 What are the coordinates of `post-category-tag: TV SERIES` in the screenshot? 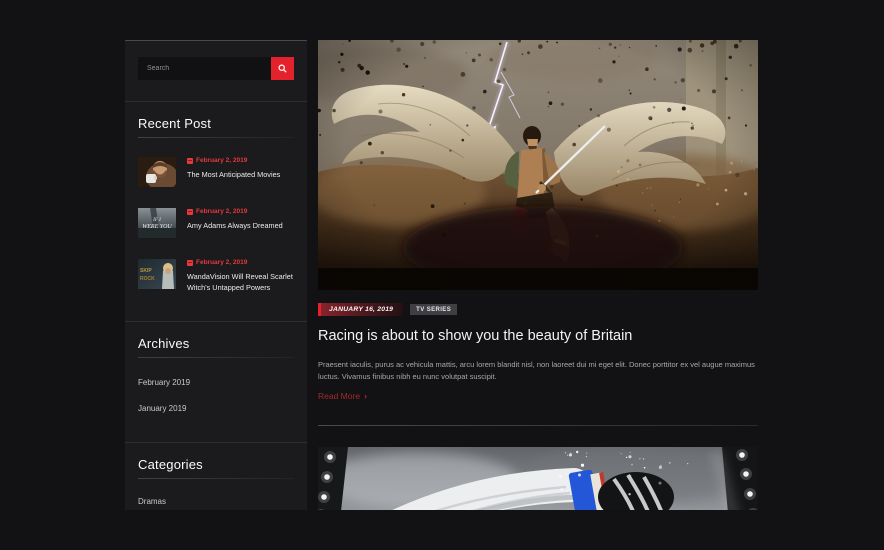 It's located at (434, 309).